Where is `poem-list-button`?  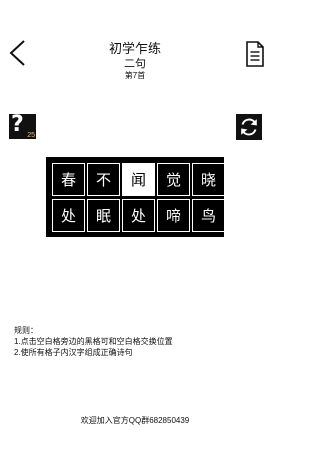 poem-list-button is located at coordinates (255, 54).